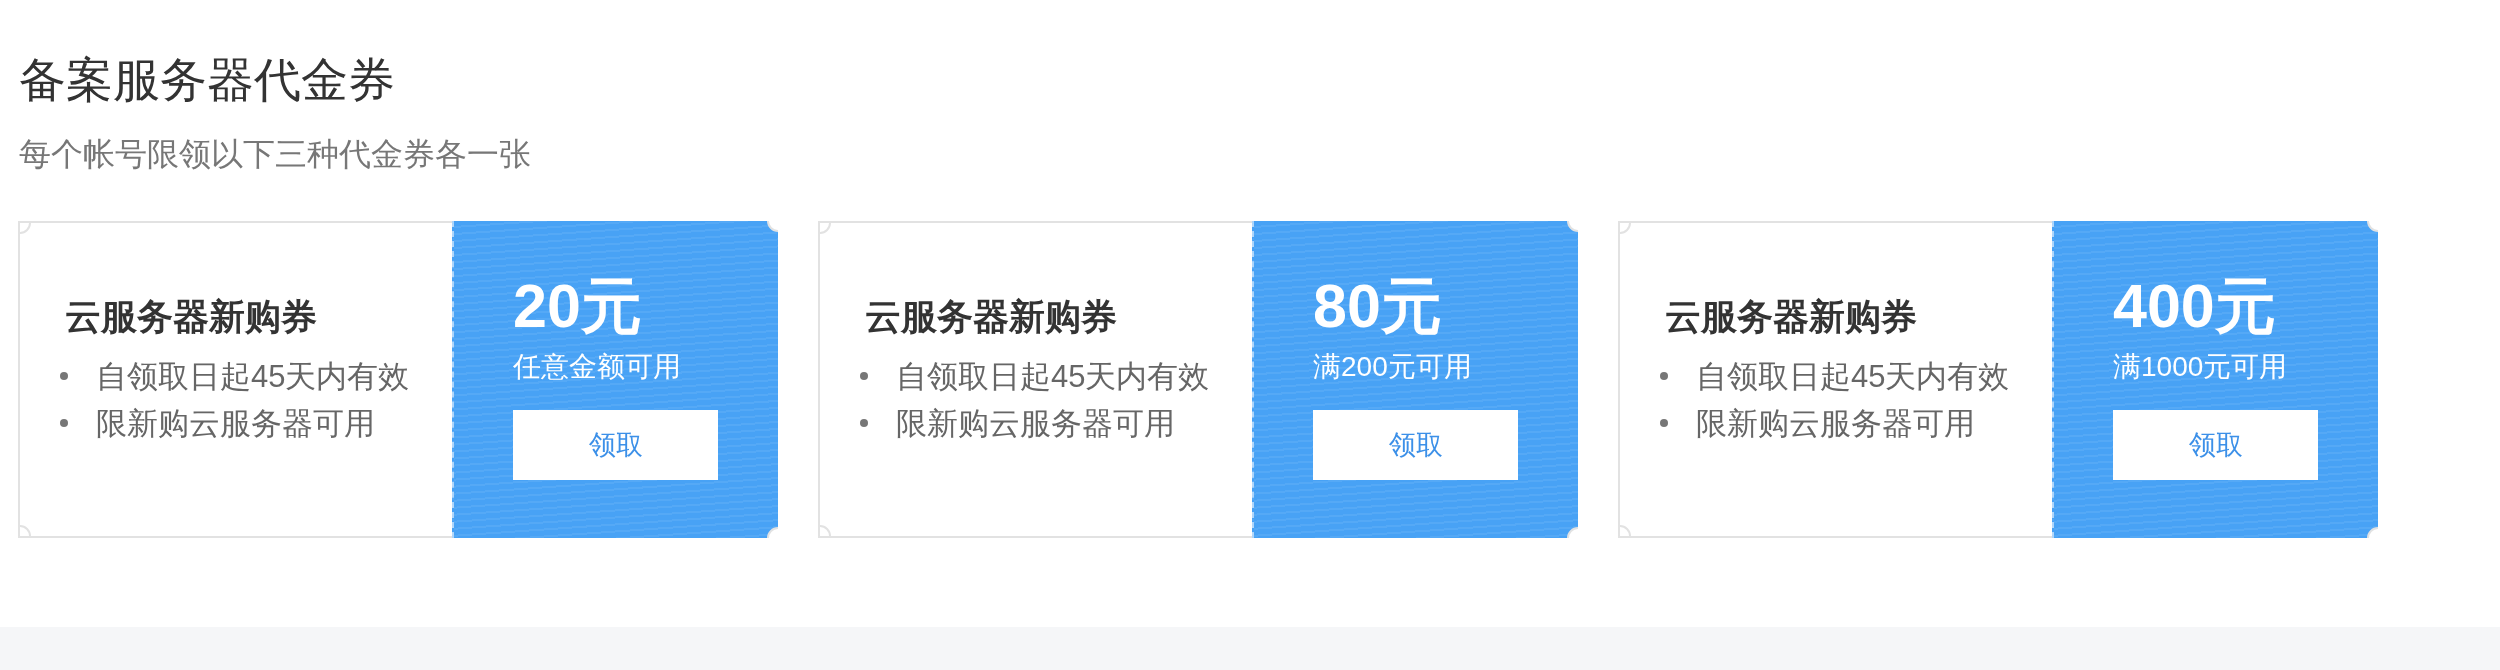 The image size is (2500, 670). What do you see at coordinates (577, 306) in the screenshot?
I see `coupon-amount: 20元` at bounding box center [577, 306].